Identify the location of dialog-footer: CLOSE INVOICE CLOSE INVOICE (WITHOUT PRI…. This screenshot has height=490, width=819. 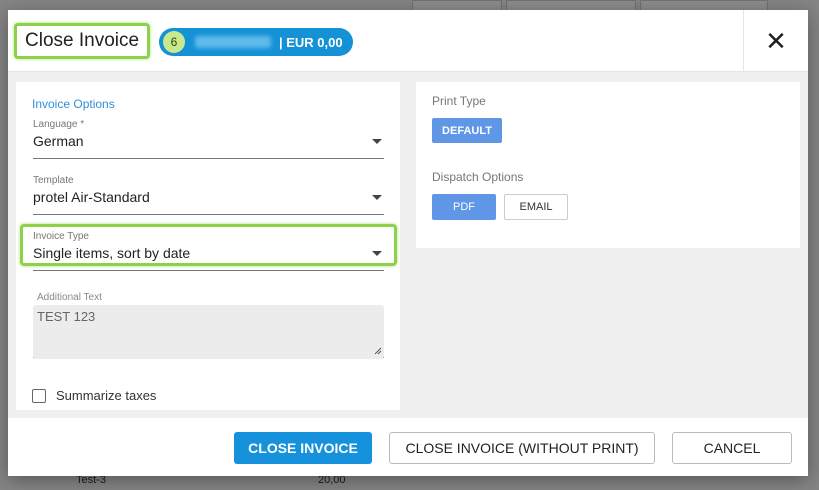
(408, 447).